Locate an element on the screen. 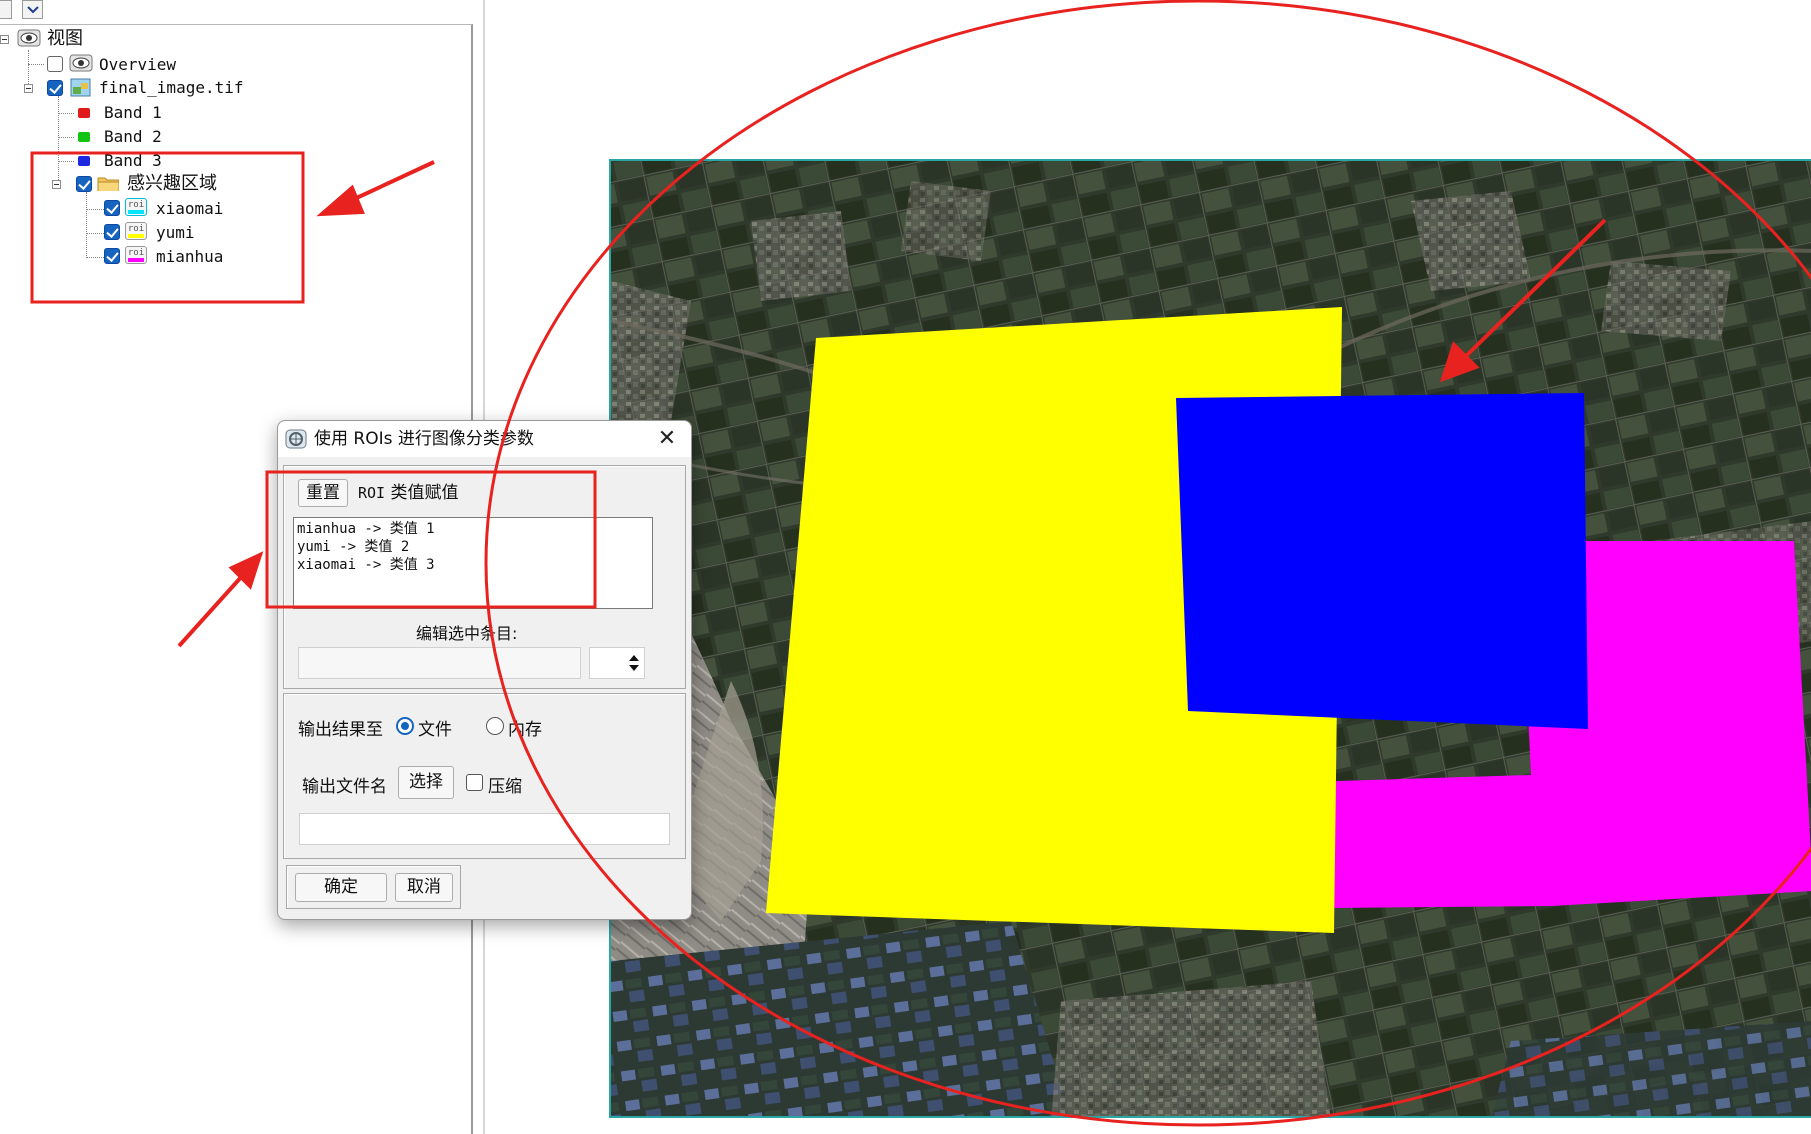 This screenshot has width=1811, height=1134. band-red-icon is located at coordinates (84, 113).